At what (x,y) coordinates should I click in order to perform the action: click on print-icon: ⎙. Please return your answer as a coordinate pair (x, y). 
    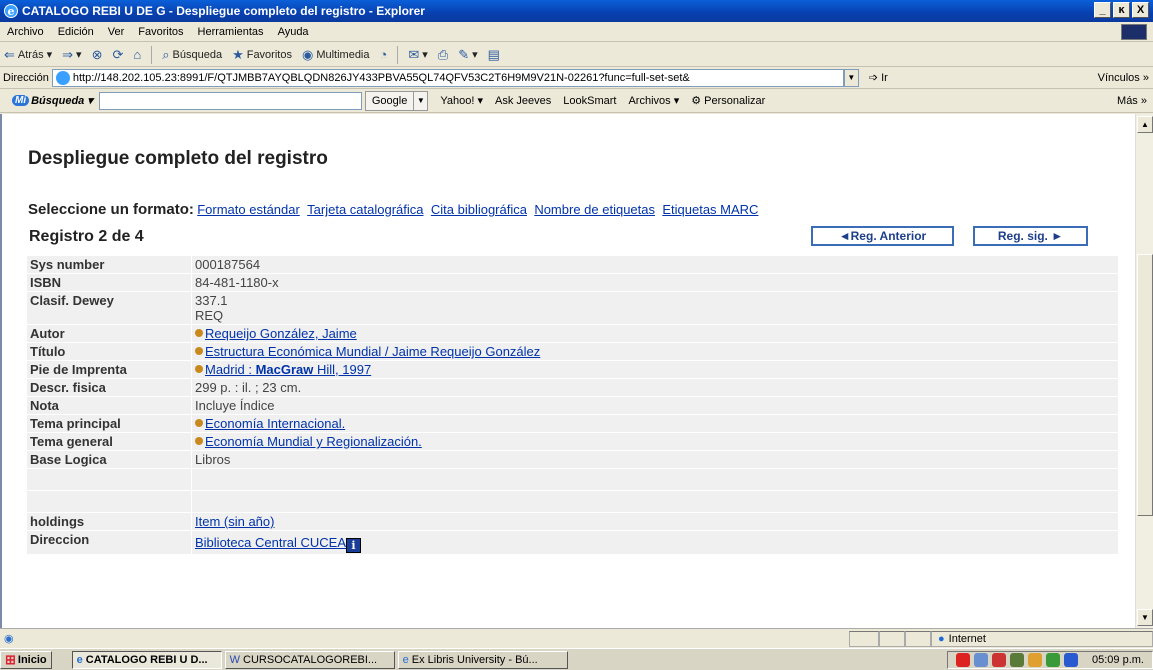
    Looking at the image, I should click on (443, 54).